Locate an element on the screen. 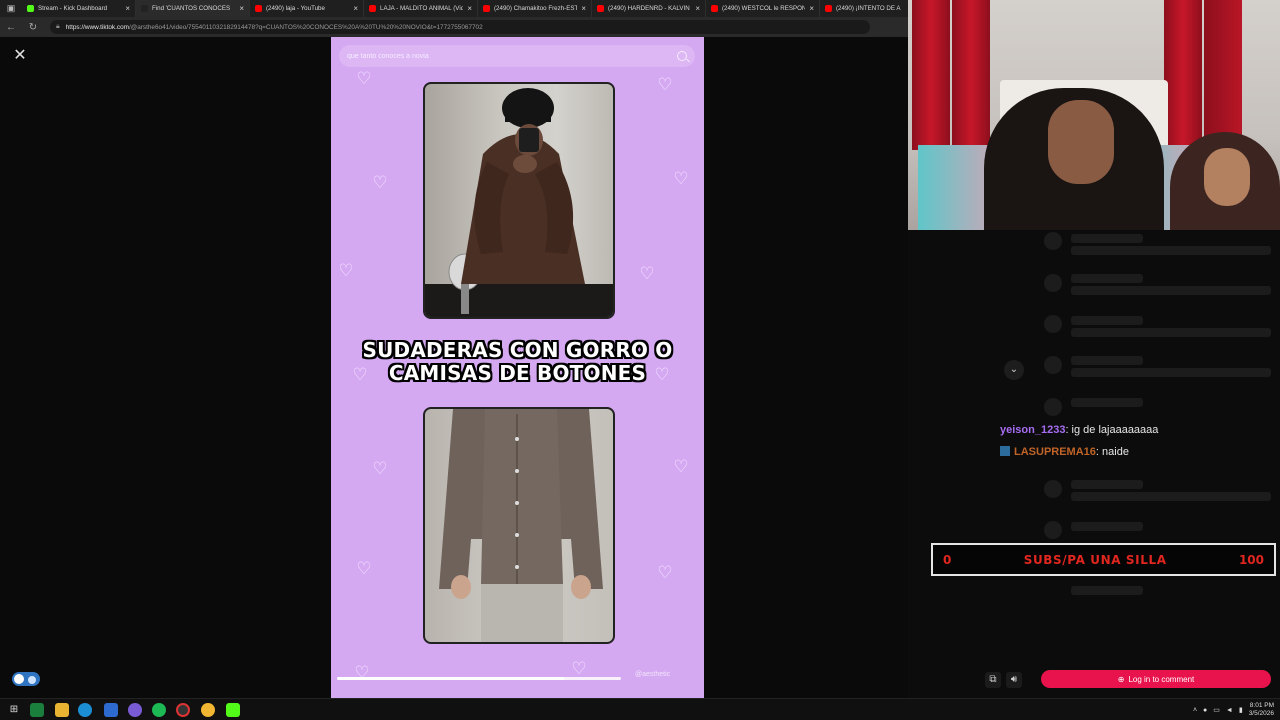 The width and height of the screenshot is (1280, 720). windows-taskbar: ⊞ ˄ ● ▭ ◄ ▮ 8:01 PM 3/5/2026 is located at coordinates (640, 709).